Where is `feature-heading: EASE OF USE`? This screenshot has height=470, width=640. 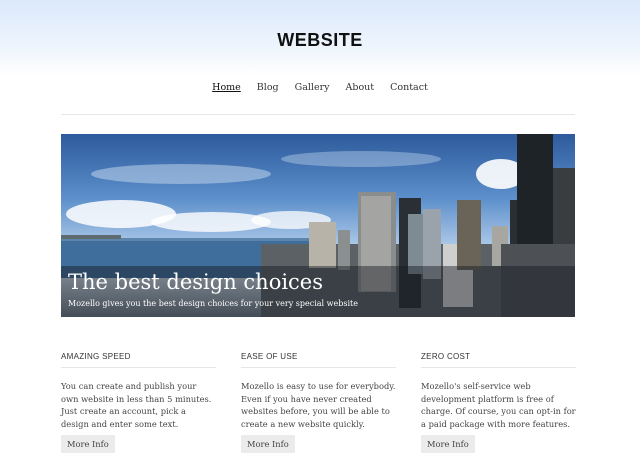 feature-heading: EASE OF USE is located at coordinates (318, 360).